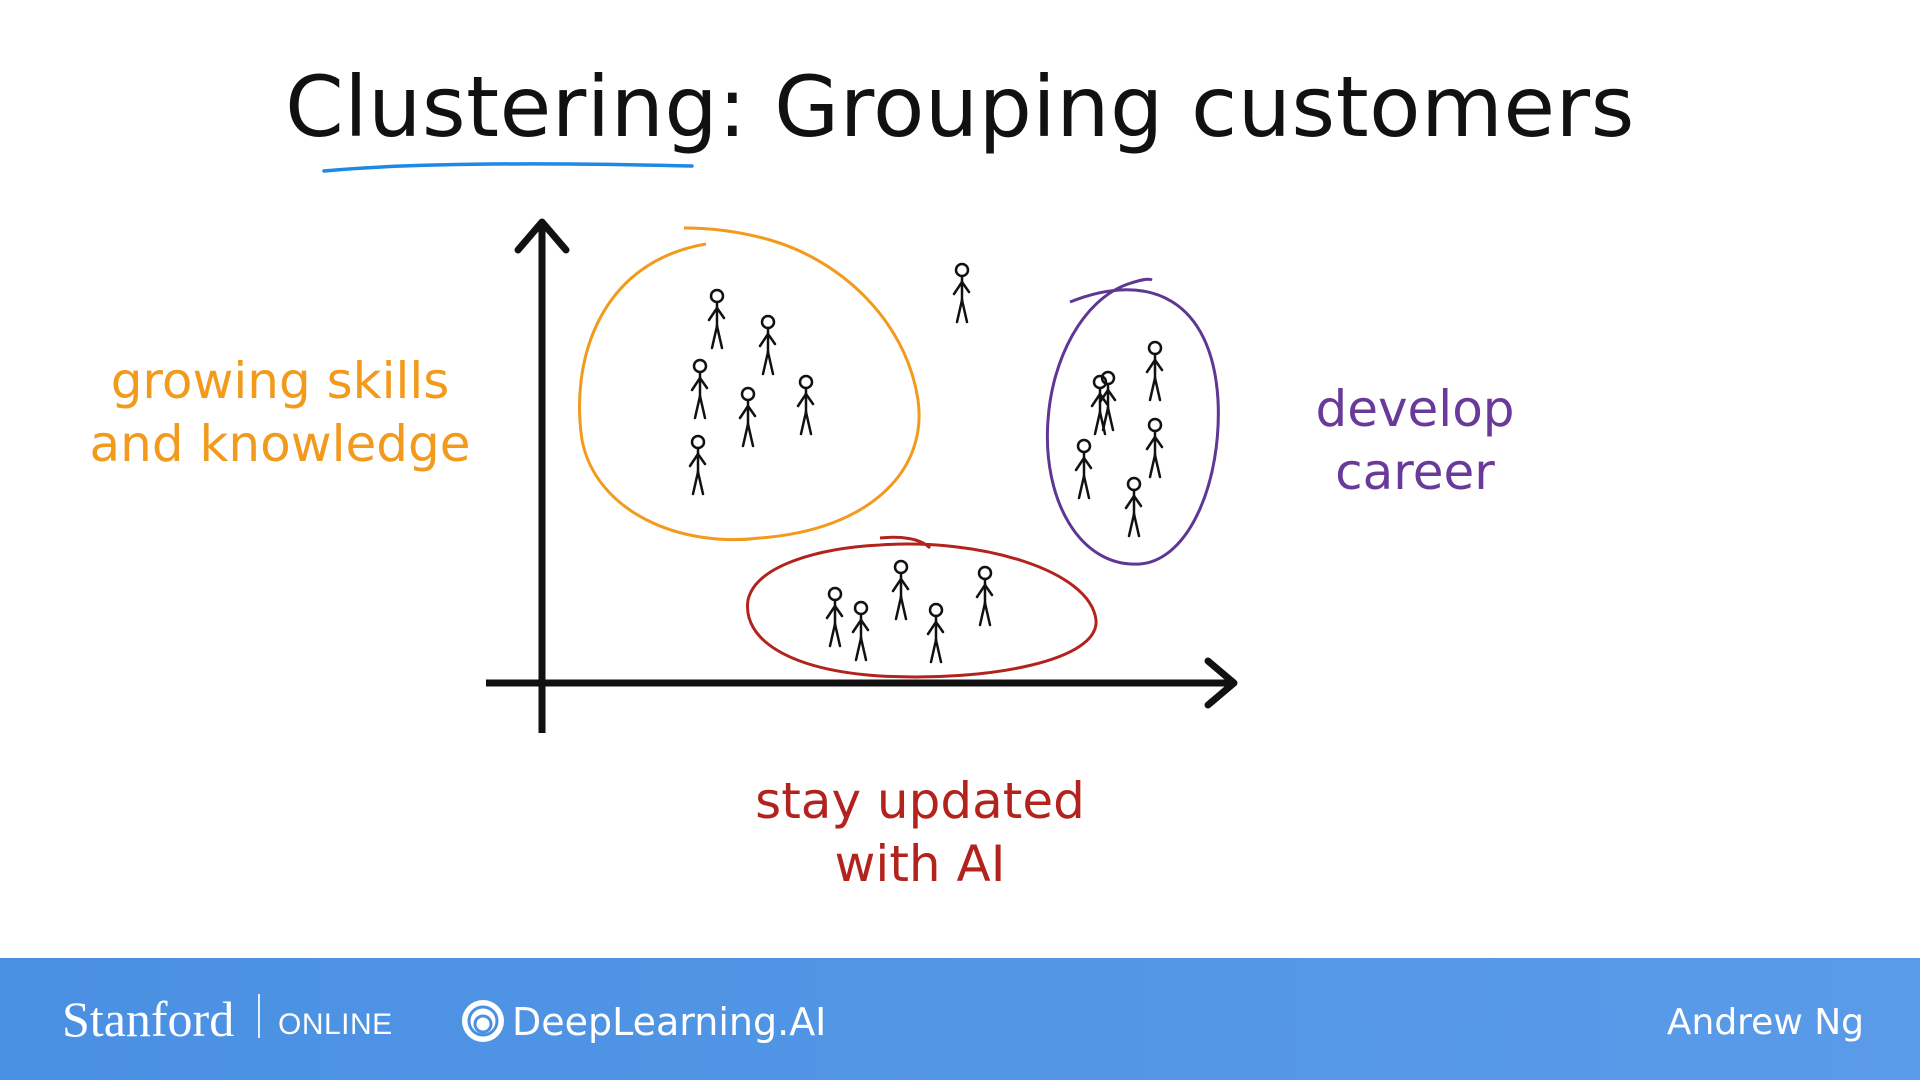 The height and width of the screenshot is (1080, 1920). I want to click on title-underline, so click(508, 167).